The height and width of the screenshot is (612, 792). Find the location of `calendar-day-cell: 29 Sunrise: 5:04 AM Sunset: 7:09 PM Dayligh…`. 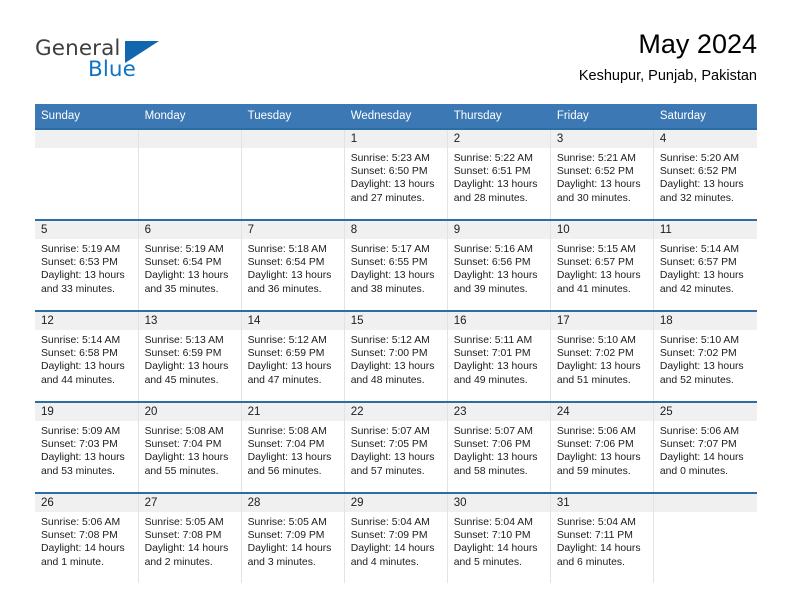

calendar-day-cell: 29 Sunrise: 5:04 AM Sunset: 7:09 PM Dayligh… is located at coordinates (396, 537).